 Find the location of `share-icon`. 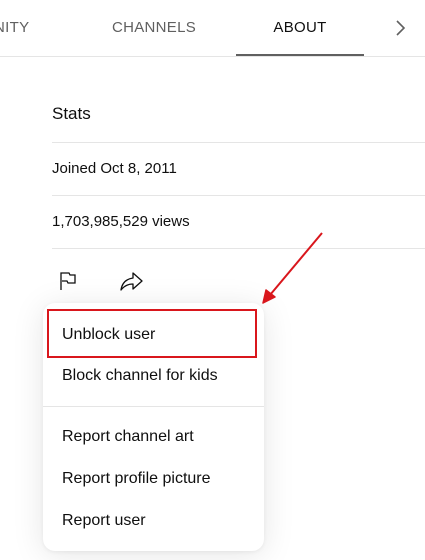

share-icon is located at coordinates (131, 281).